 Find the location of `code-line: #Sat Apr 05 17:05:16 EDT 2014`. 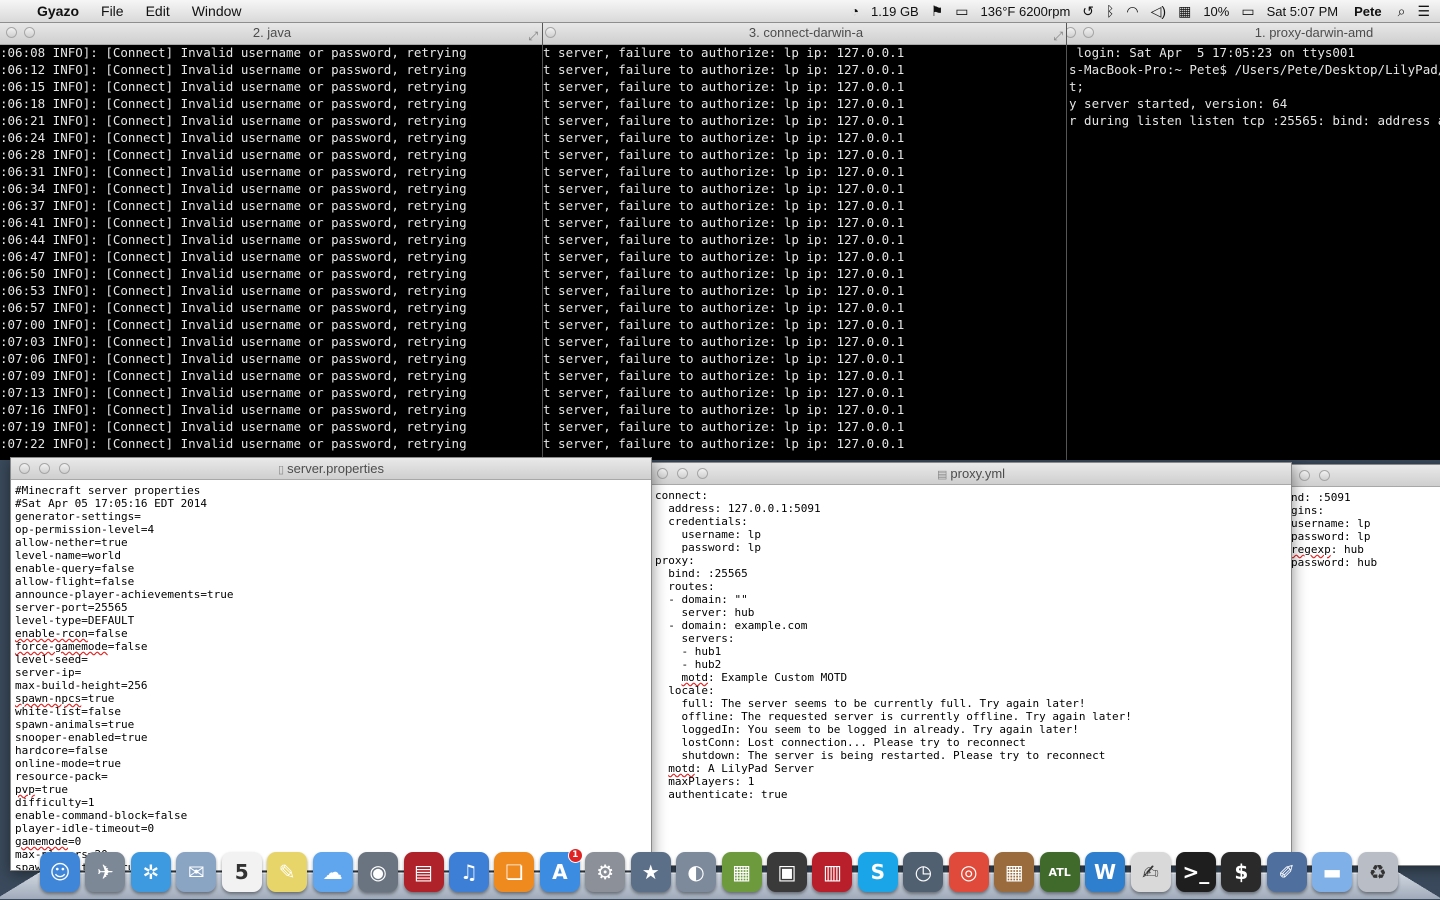

code-line: #Sat Apr 05 17:05:16 EDT 2014 is located at coordinates (111, 503).